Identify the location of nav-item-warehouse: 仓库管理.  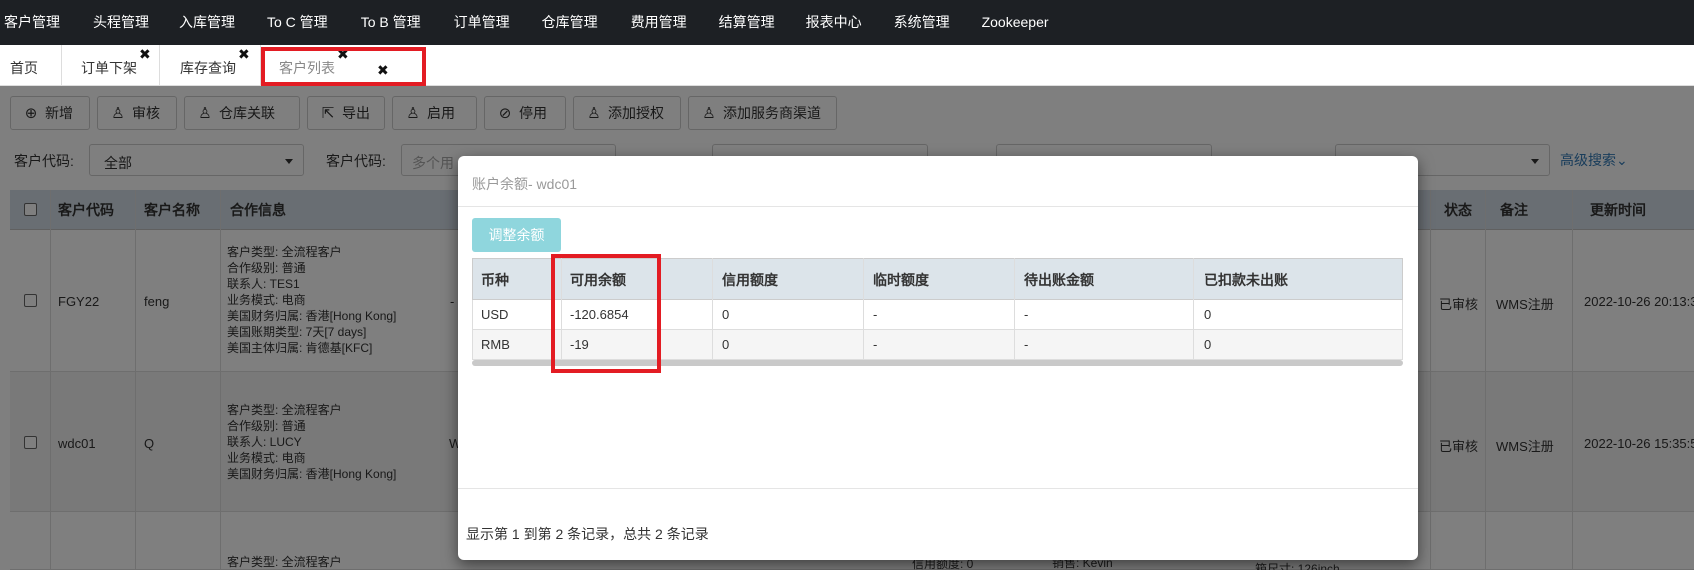
(582, 22).